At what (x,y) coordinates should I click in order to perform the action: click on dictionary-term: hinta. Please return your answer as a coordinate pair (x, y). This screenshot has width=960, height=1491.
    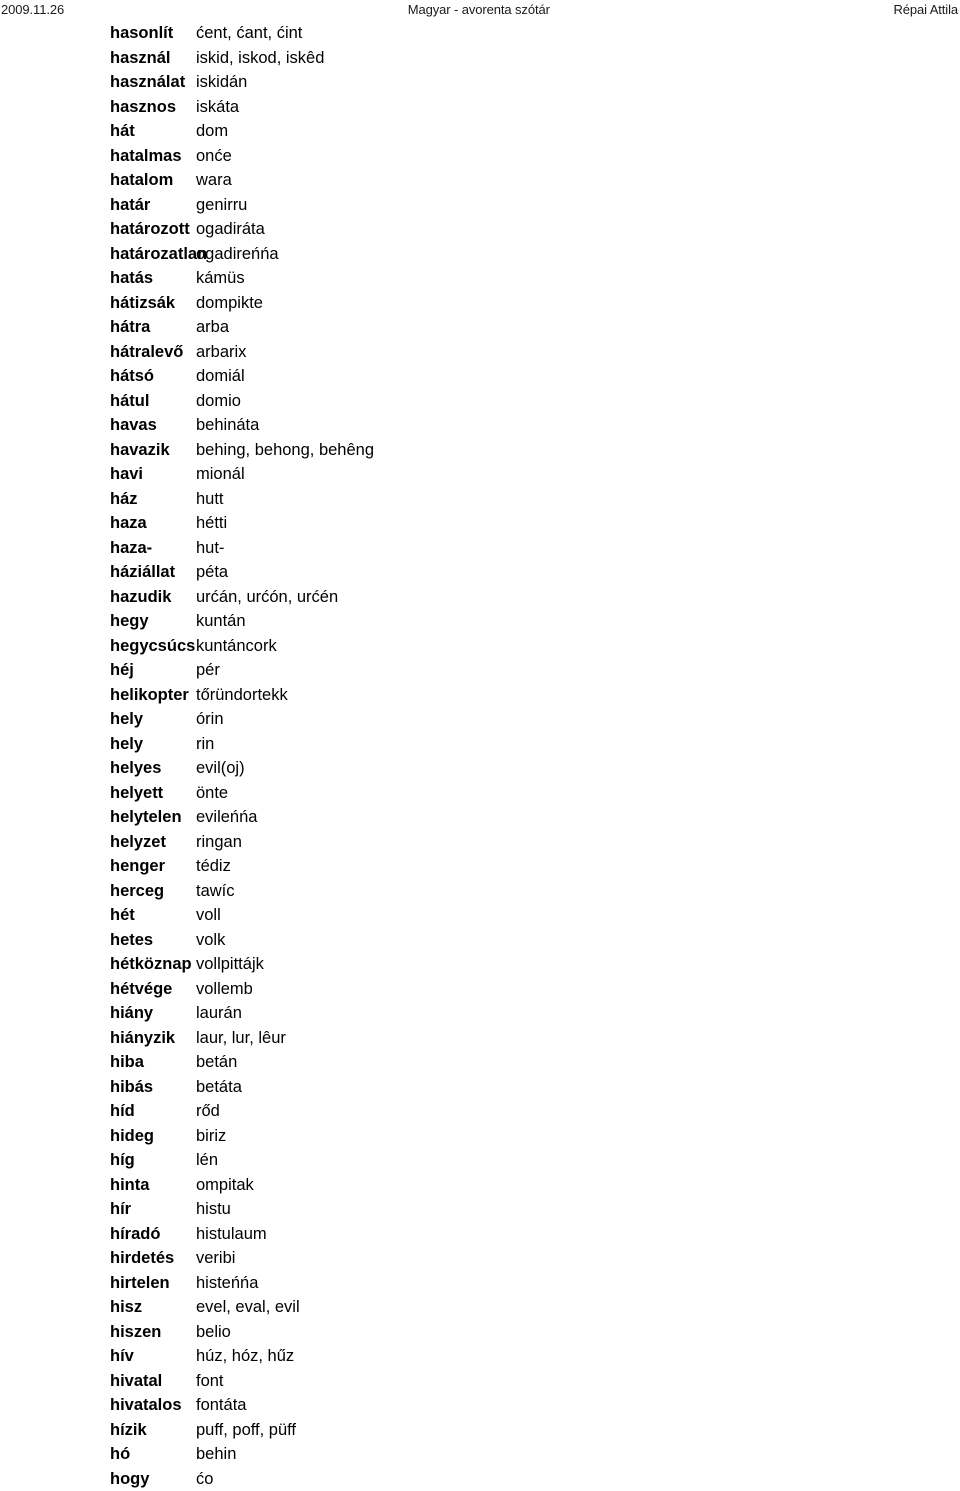
    Looking at the image, I should click on (98, 1185).